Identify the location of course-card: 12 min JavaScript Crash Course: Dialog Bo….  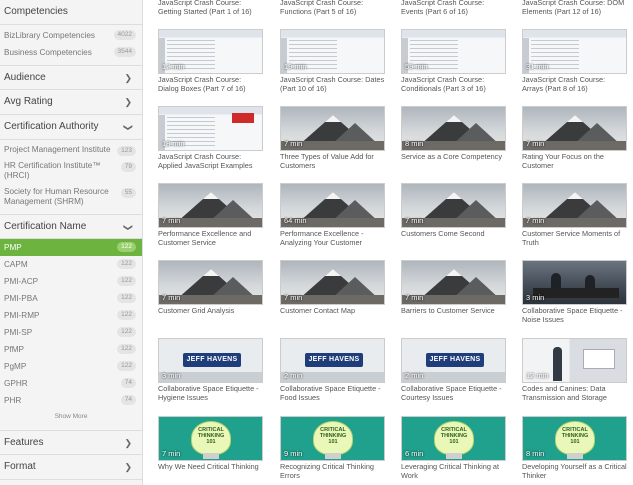
(210, 61).